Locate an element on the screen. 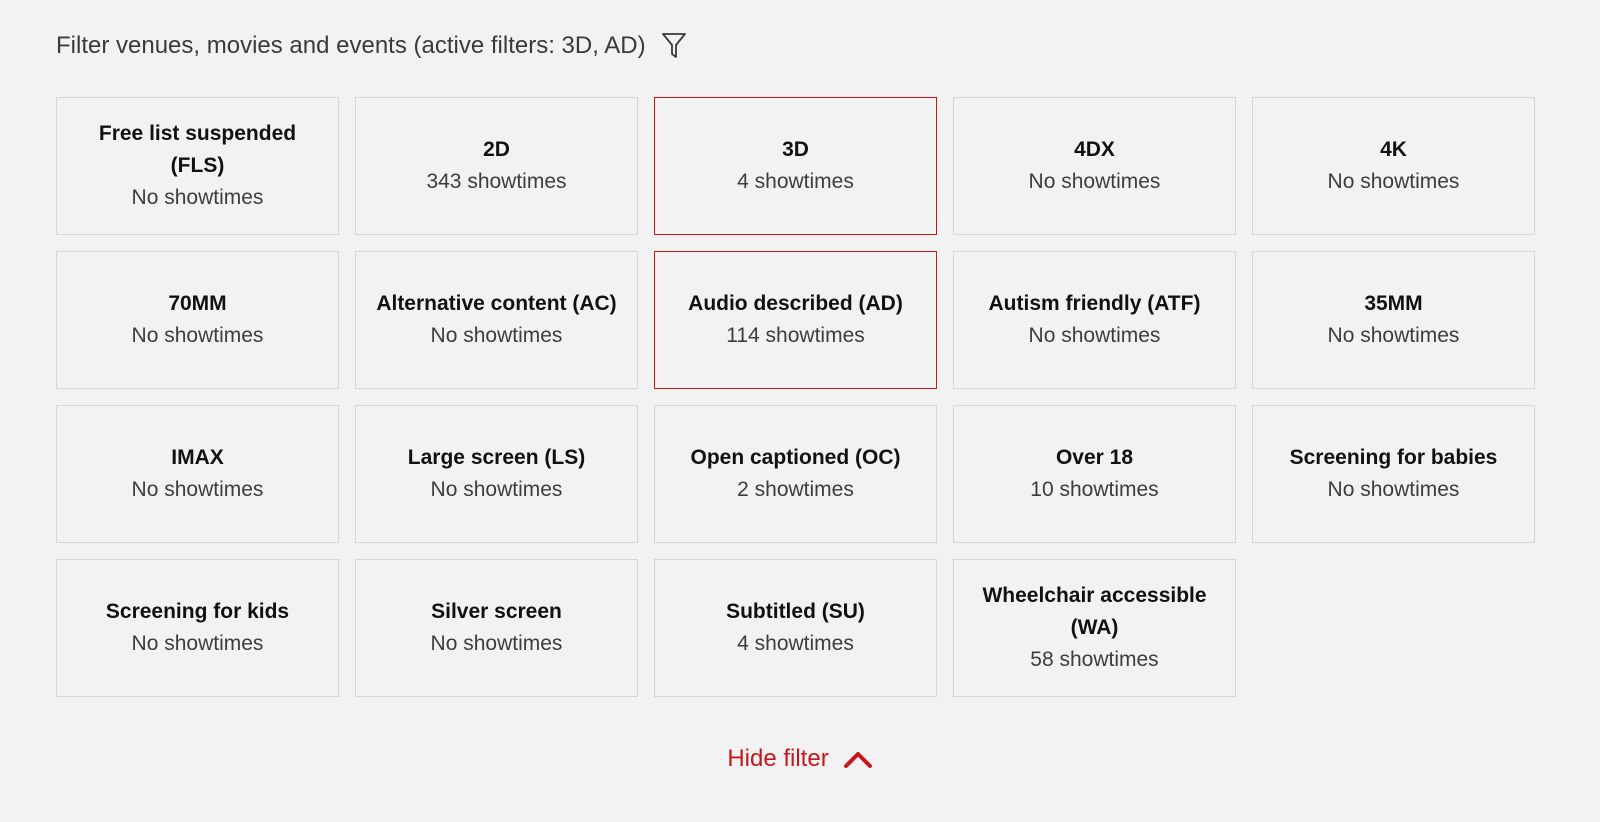 This screenshot has height=822, width=1600. filter-tile: 35MM No showtimes is located at coordinates (1393, 320).